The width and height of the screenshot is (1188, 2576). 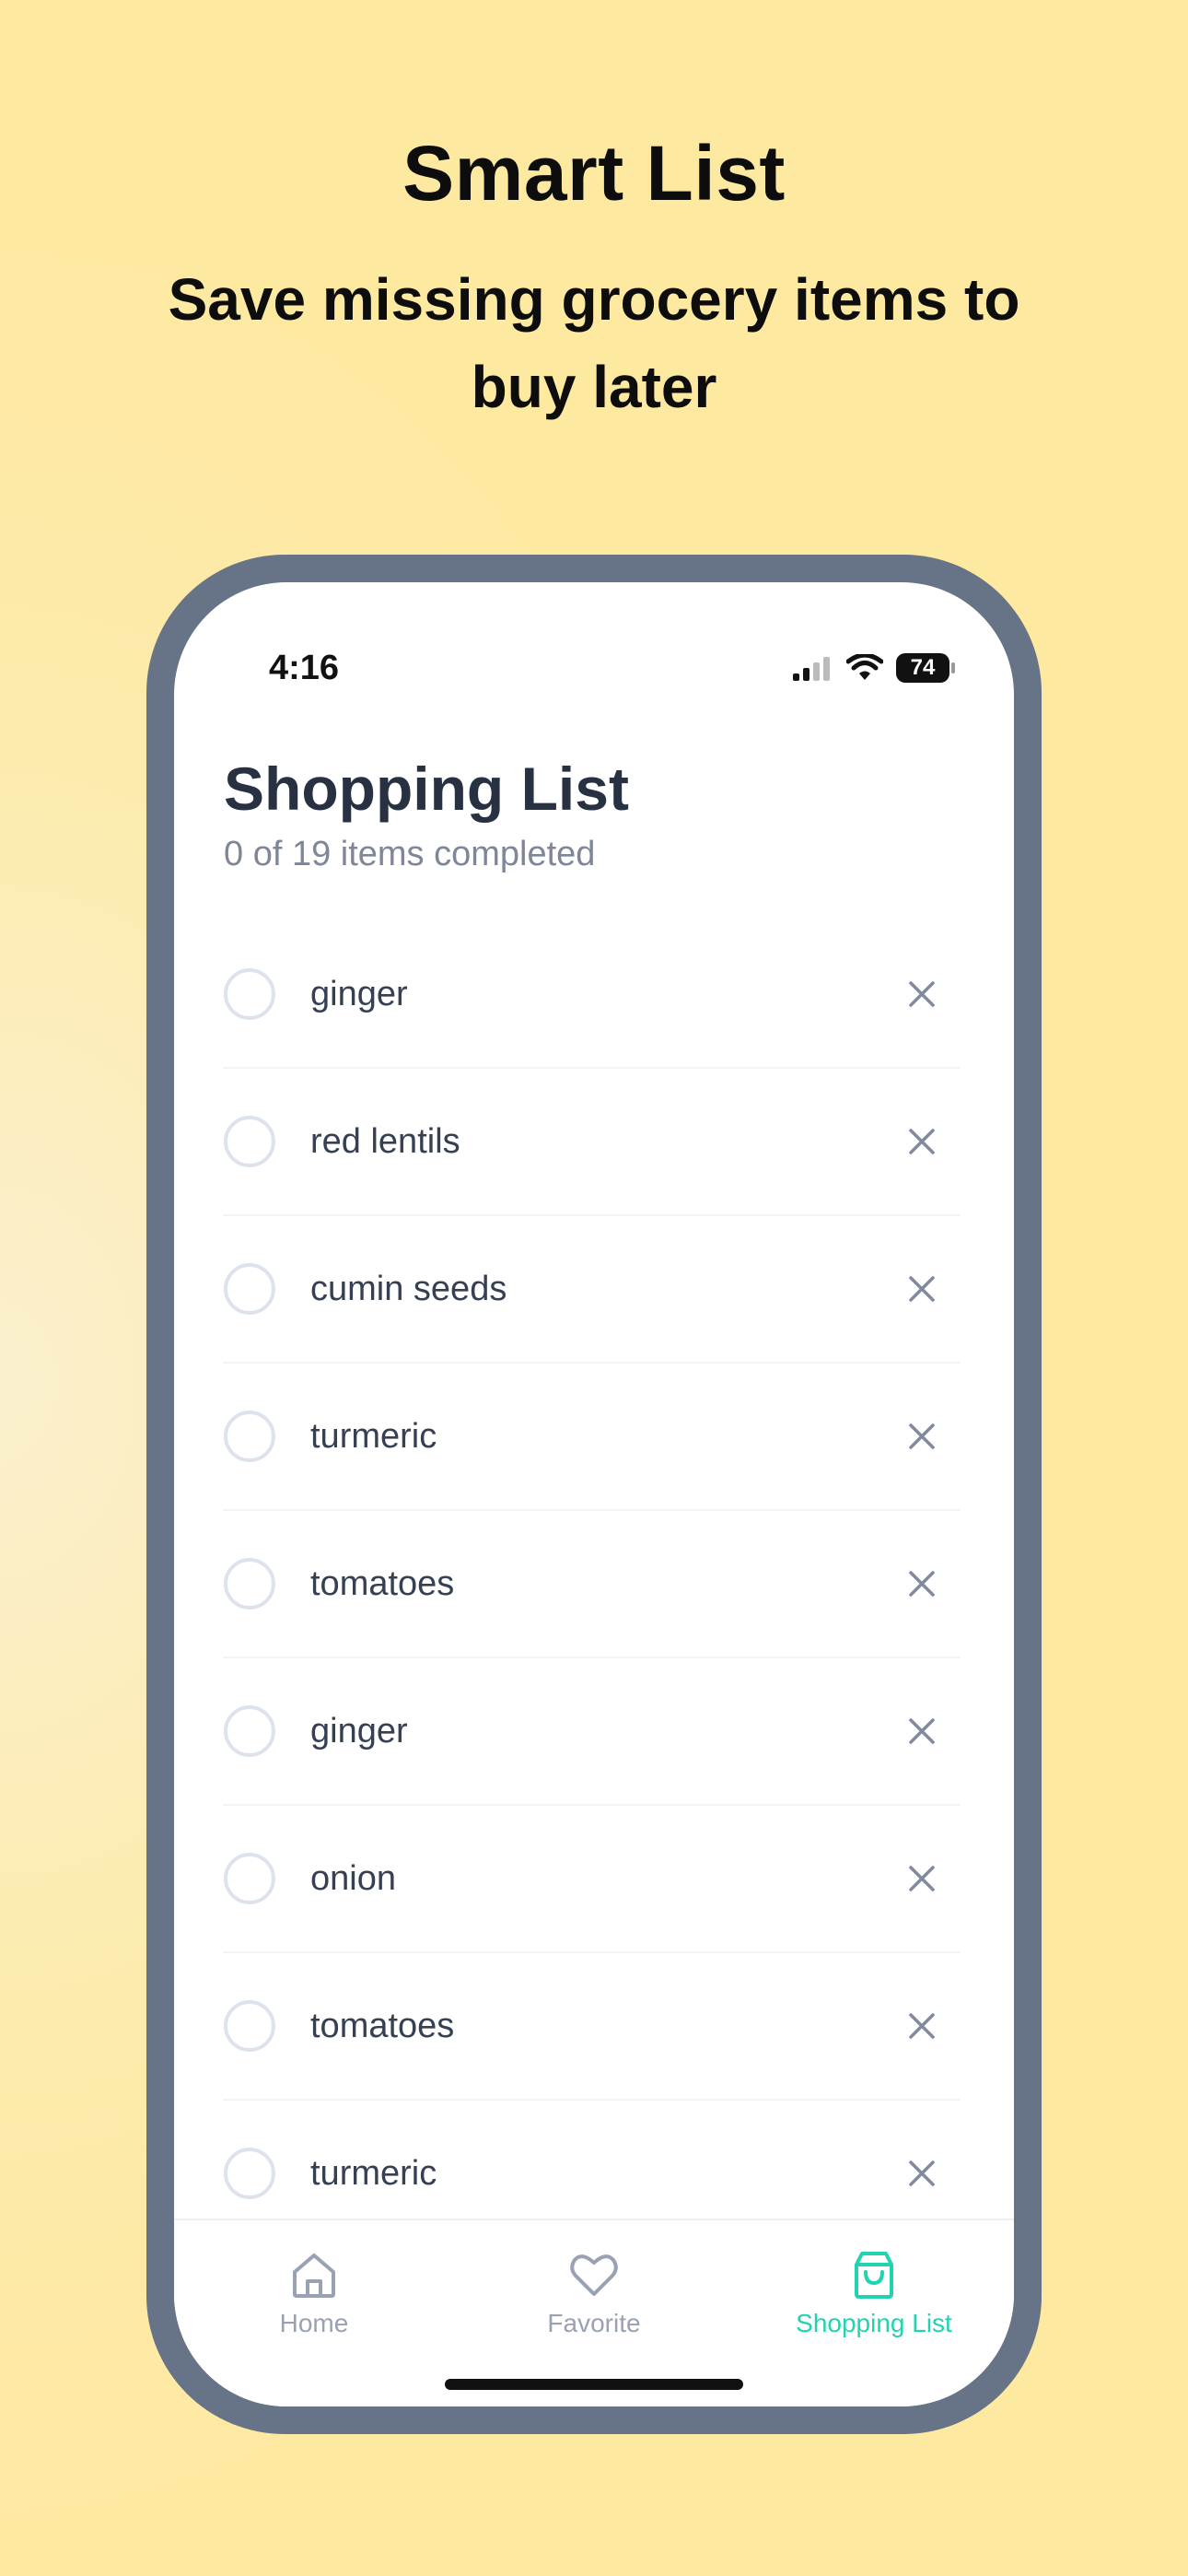 I want to click on list-item: red lentils, so click(x=592, y=1142).